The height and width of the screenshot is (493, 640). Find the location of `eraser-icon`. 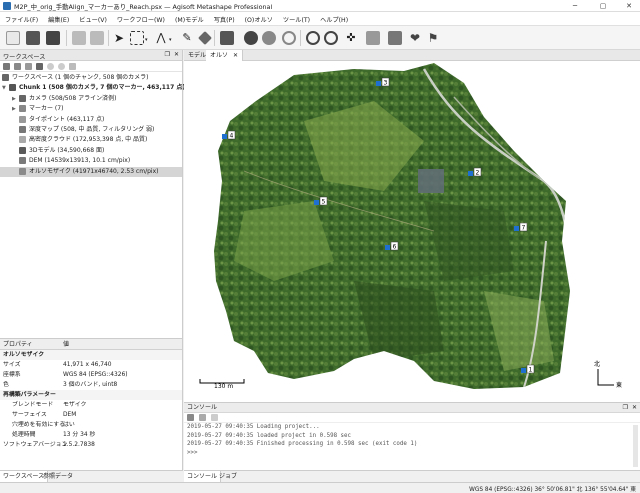

eraser-icon is located at coordinates (205, 38).